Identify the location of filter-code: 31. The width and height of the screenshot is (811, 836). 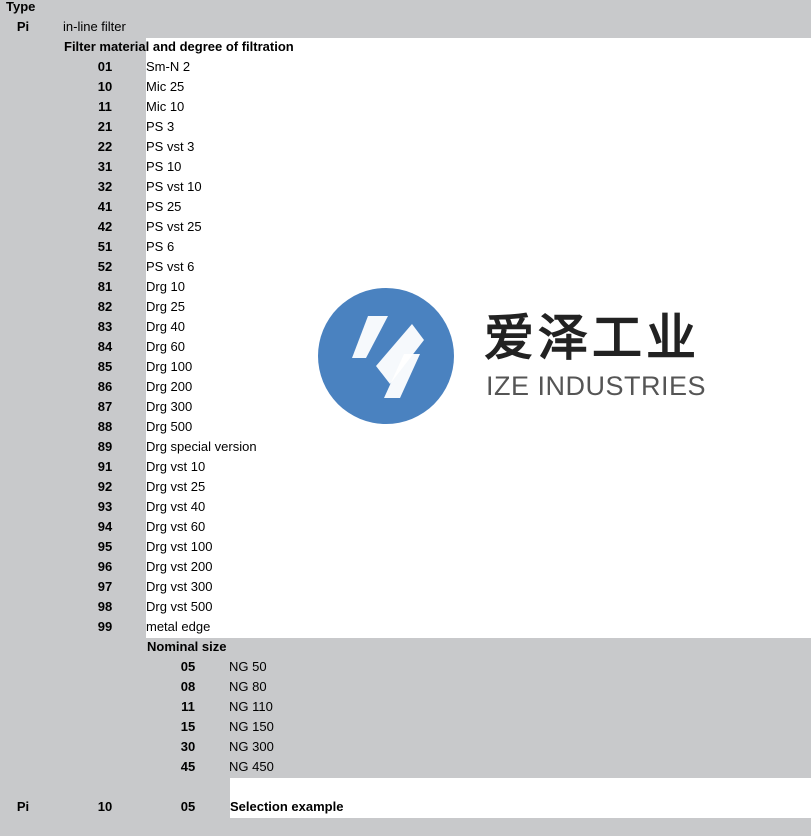
(105, 166).